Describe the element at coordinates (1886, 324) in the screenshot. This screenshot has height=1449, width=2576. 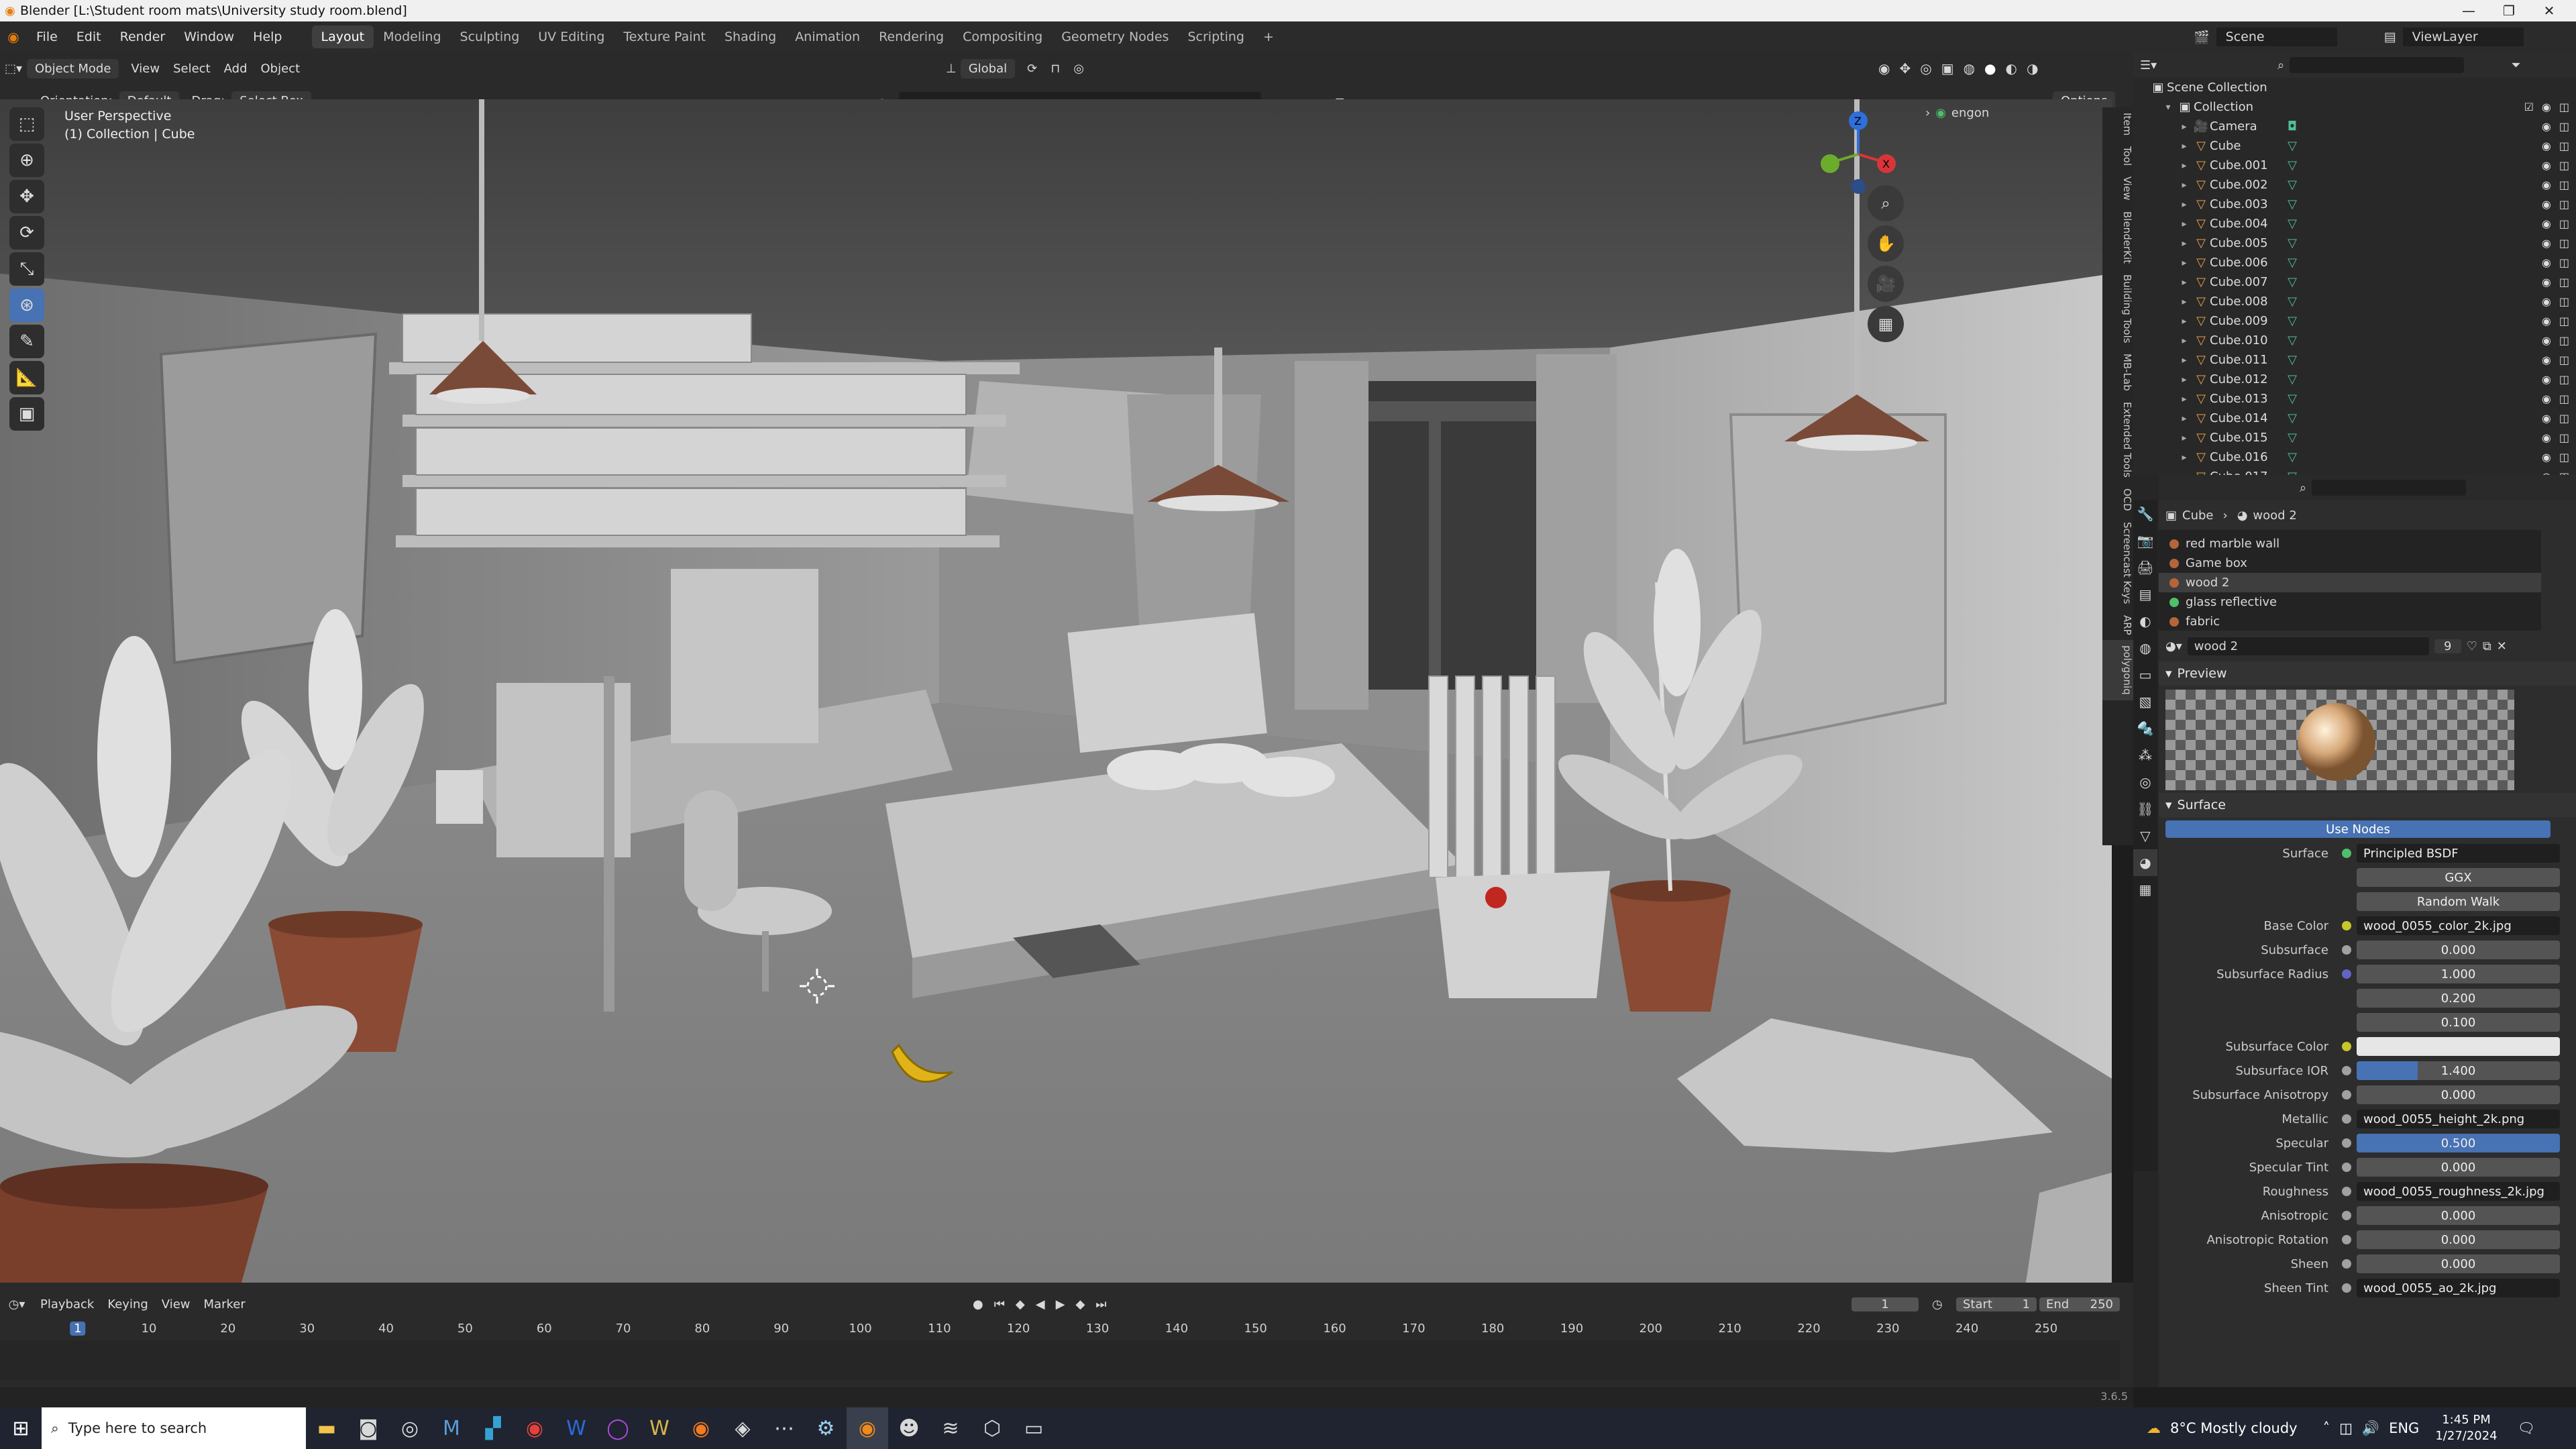
I see `ortho-grid-icon: ▦` at that location.